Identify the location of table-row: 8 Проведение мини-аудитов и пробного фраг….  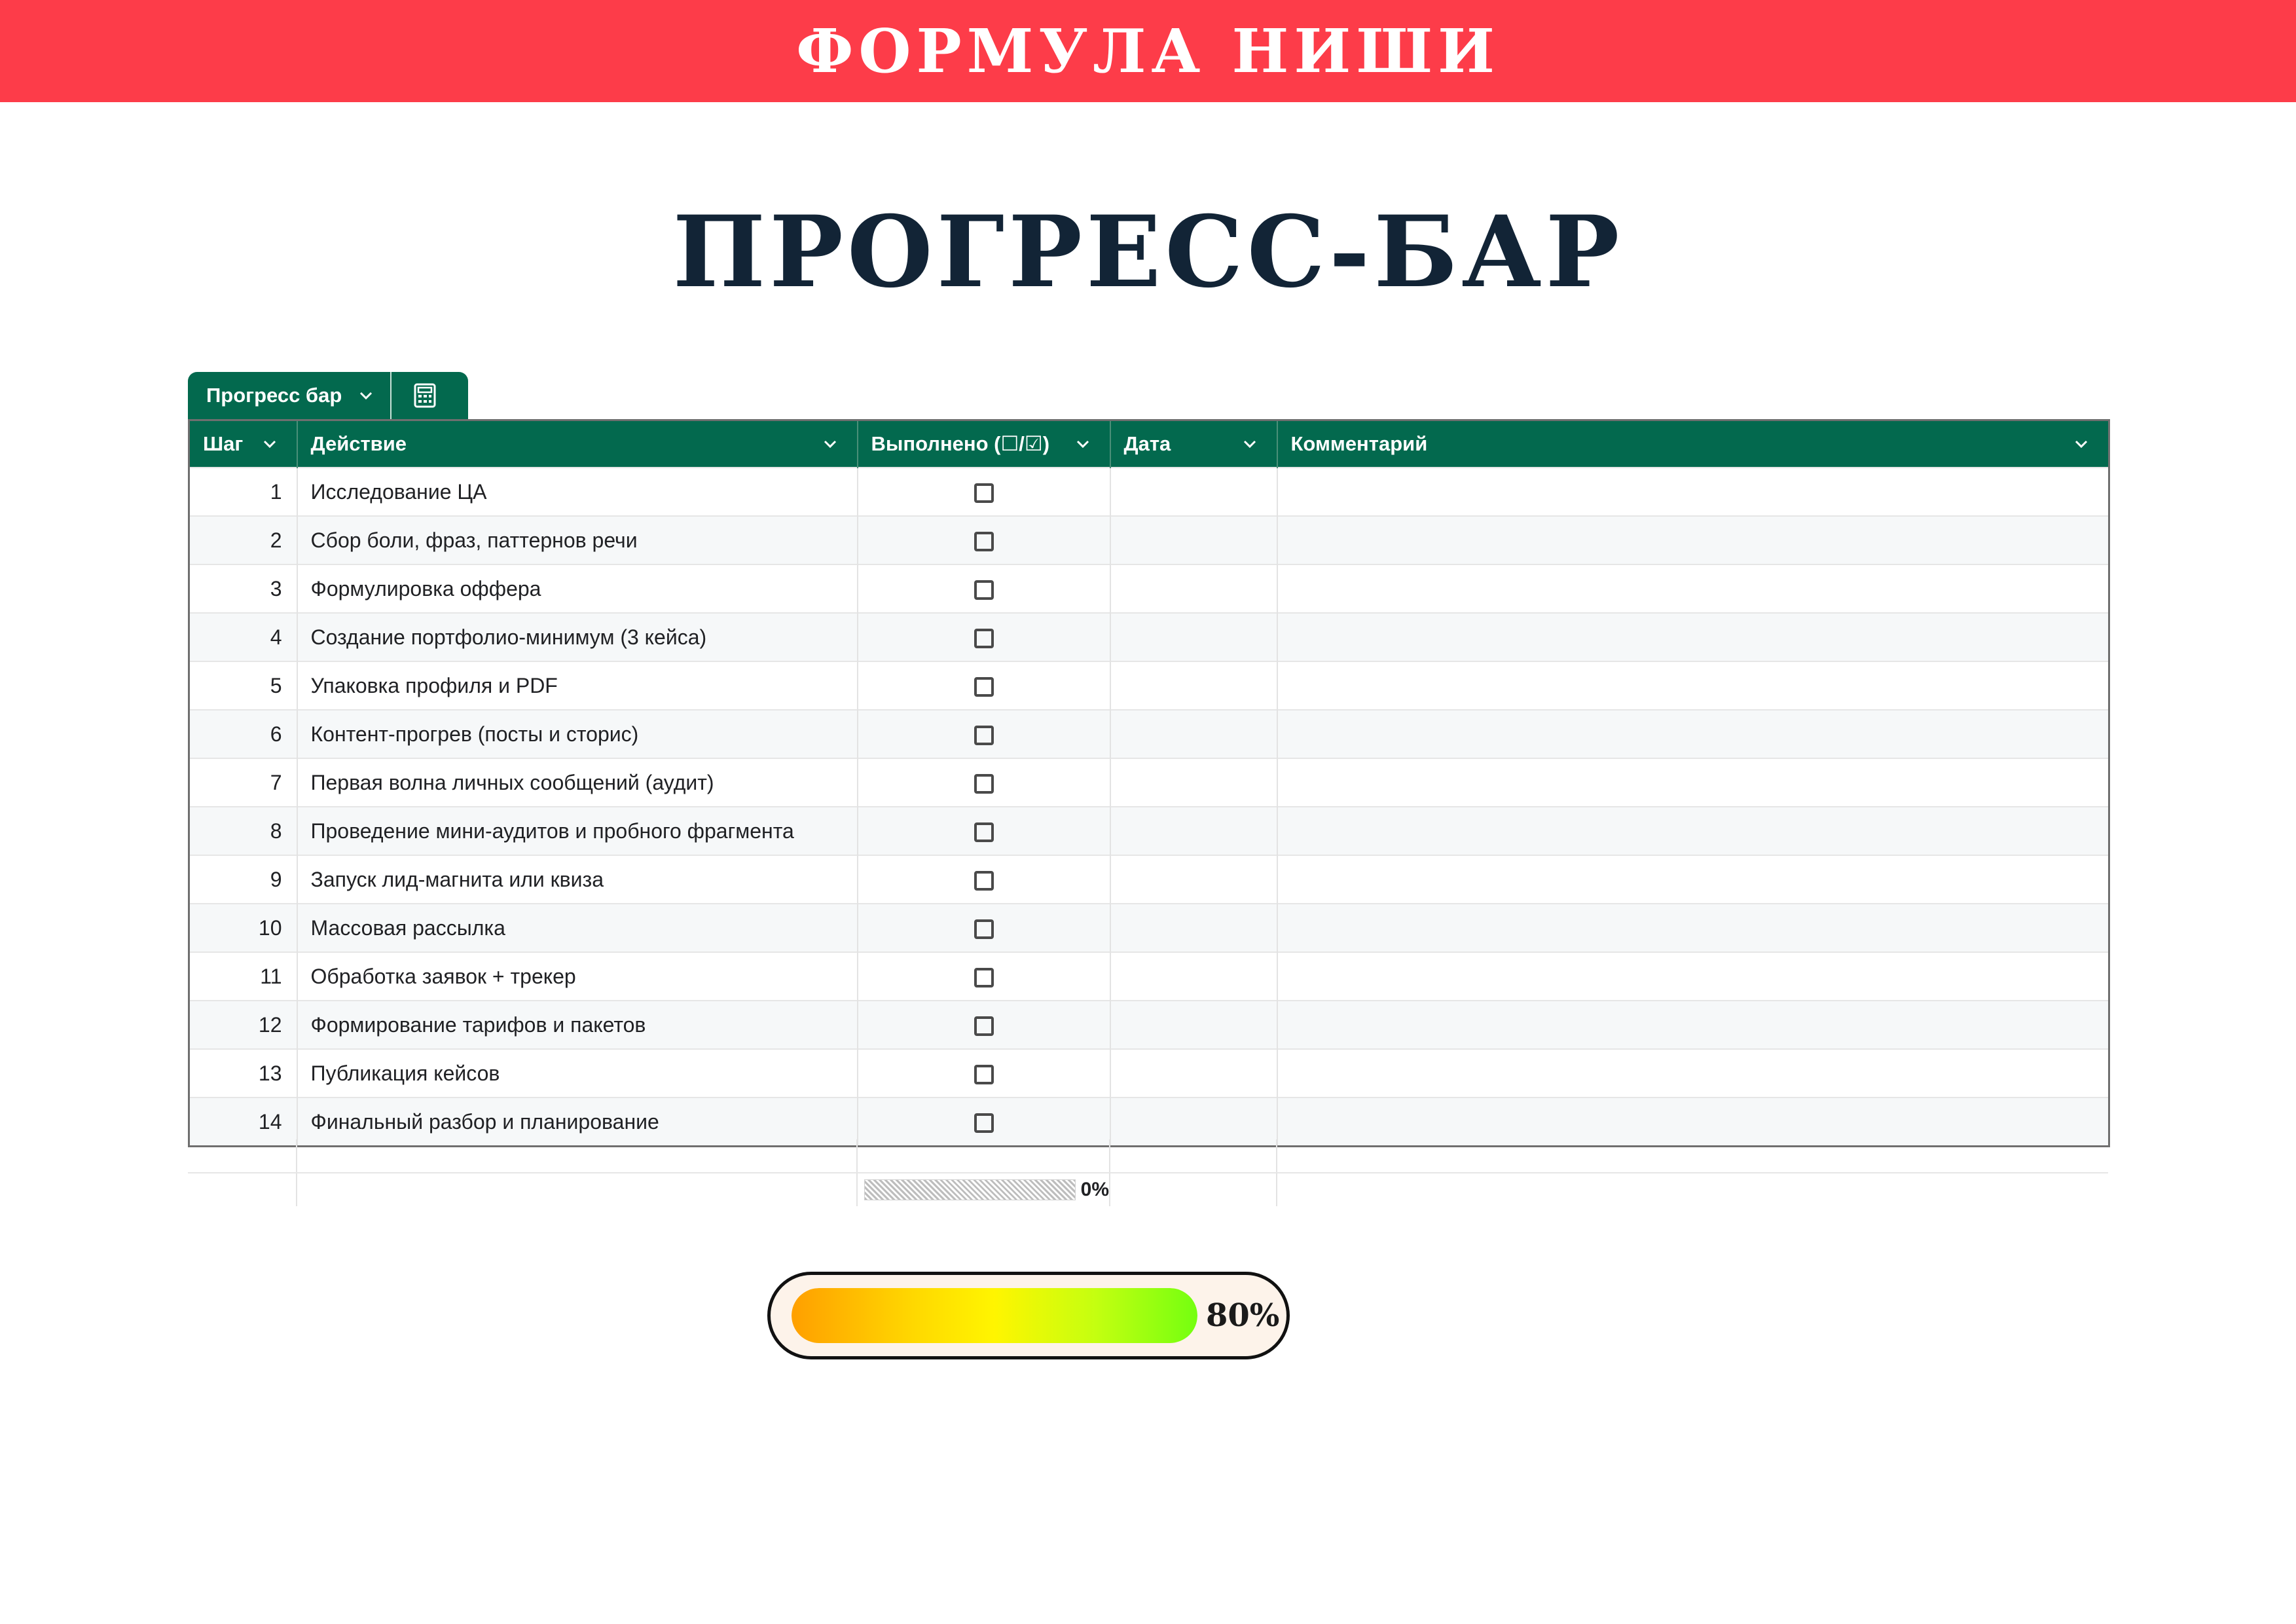
(1149, 830).